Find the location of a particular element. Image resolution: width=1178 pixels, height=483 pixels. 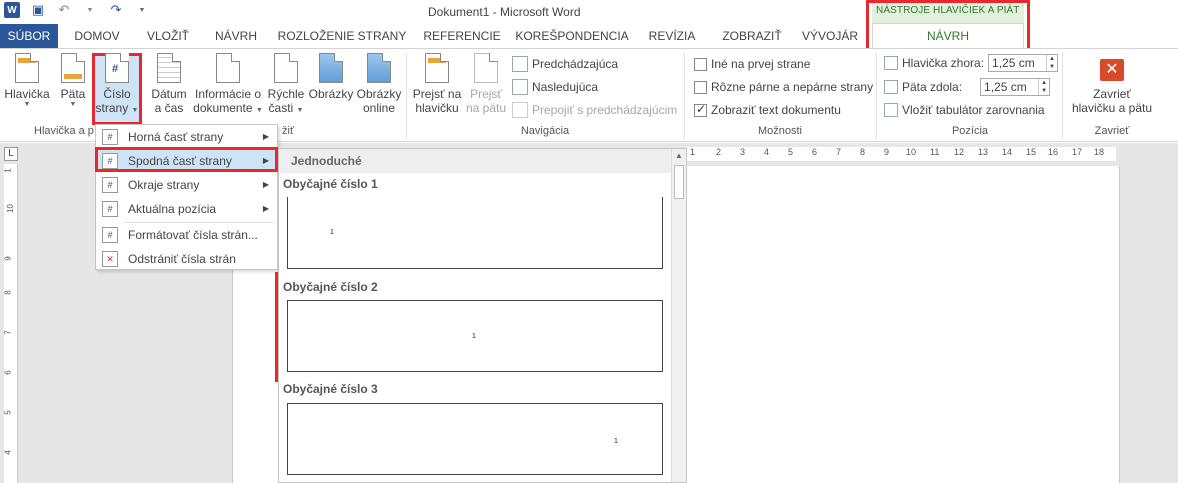

tab-selector: L is located at coordinates (11, 154).